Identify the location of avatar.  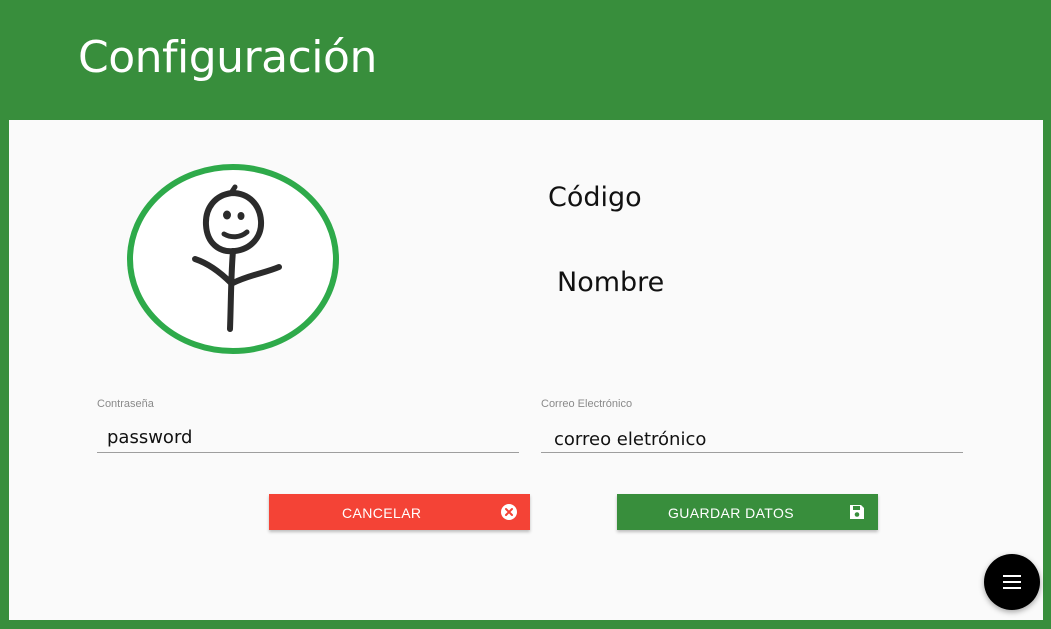
(233, 259).